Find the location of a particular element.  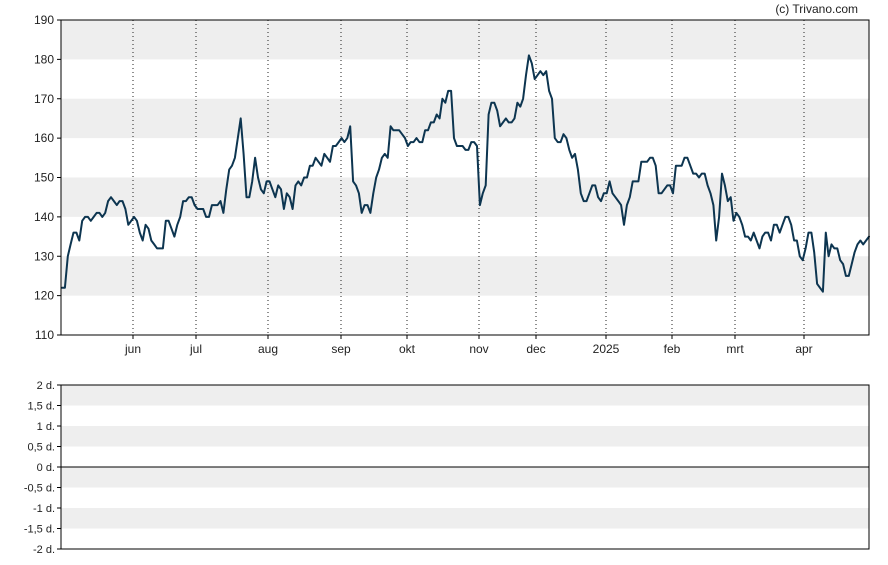

volume-y-tick-label: -1 d. is located at coordinates (44, 509).